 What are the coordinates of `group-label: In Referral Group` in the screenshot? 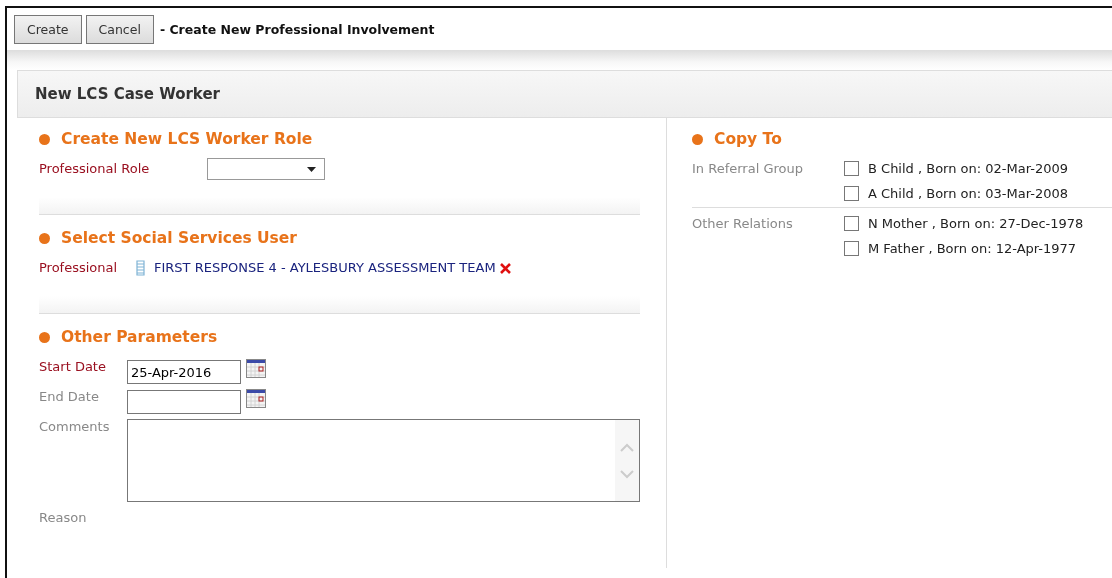 It's located at (748, 169).